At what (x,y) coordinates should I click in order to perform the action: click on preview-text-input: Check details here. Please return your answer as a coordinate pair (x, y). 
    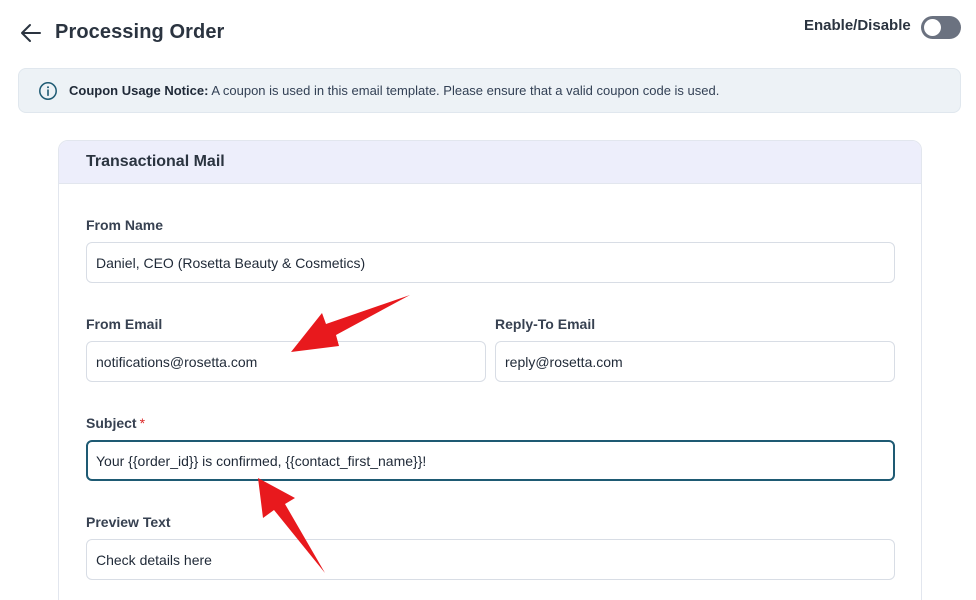
    Looking at the image, I should click on (490, 559).